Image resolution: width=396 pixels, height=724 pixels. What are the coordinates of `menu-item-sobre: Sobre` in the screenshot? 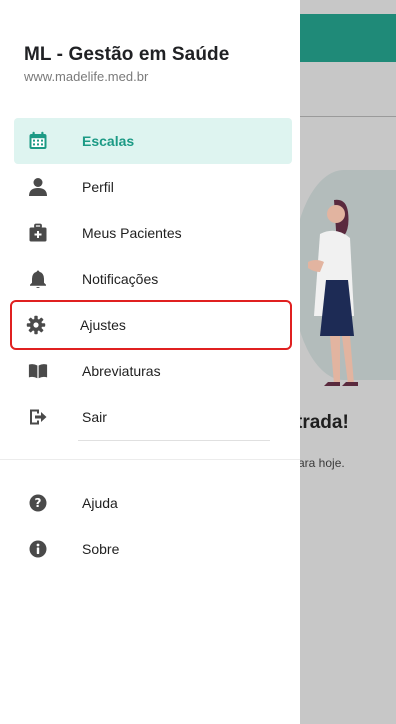 It's located at (153, 549).